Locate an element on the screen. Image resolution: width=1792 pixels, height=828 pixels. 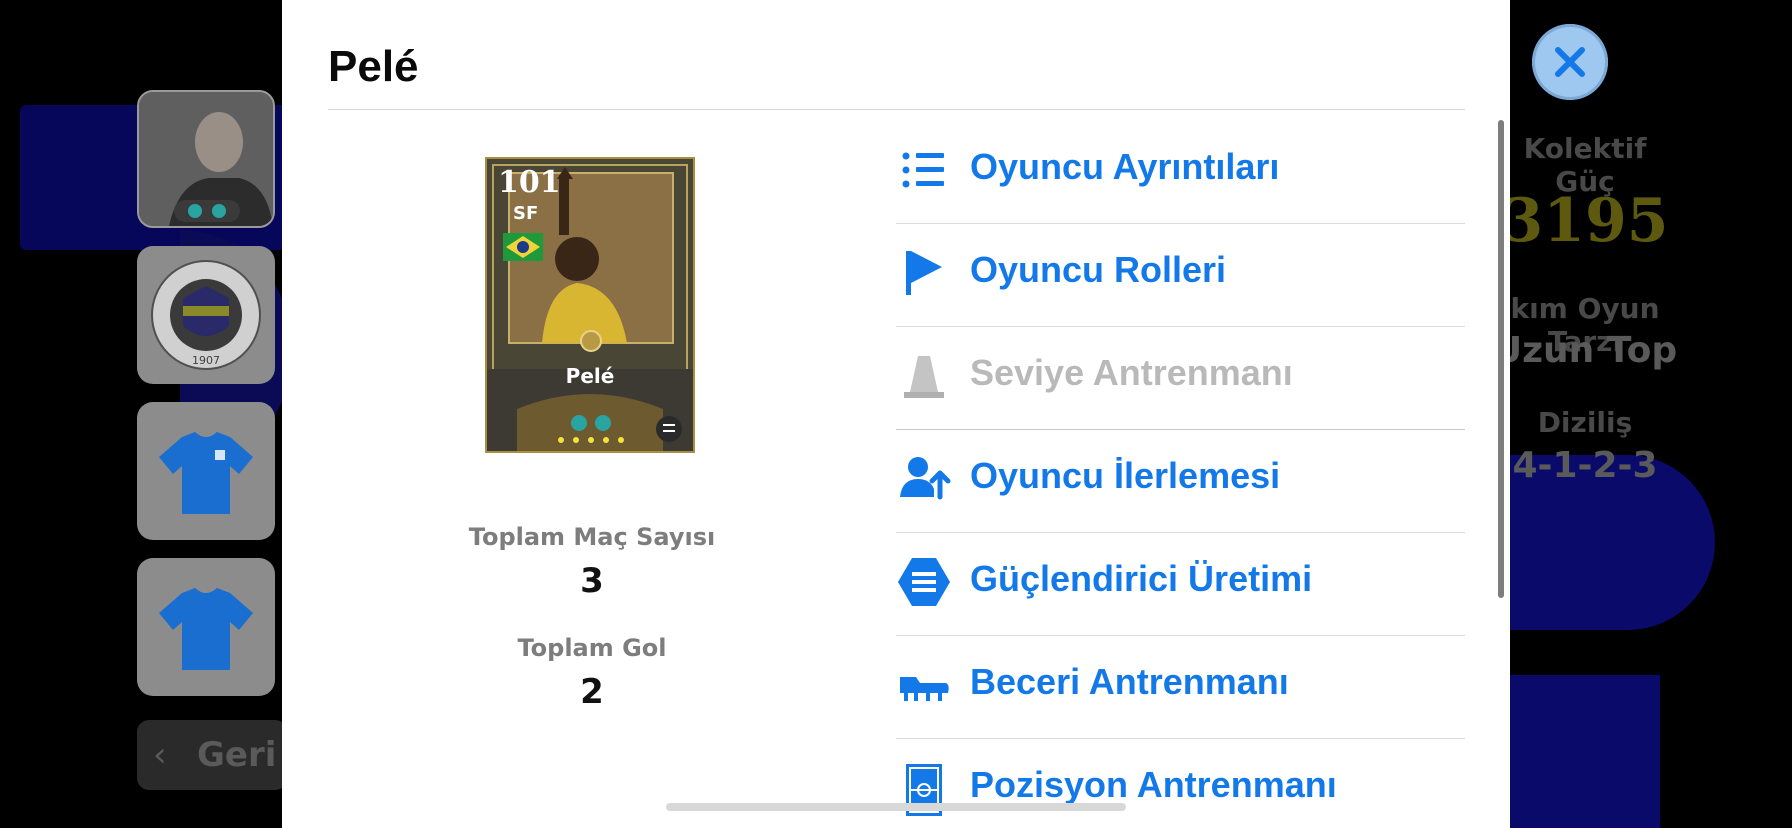
user-progress-icon is located at coordinates (925, 478).